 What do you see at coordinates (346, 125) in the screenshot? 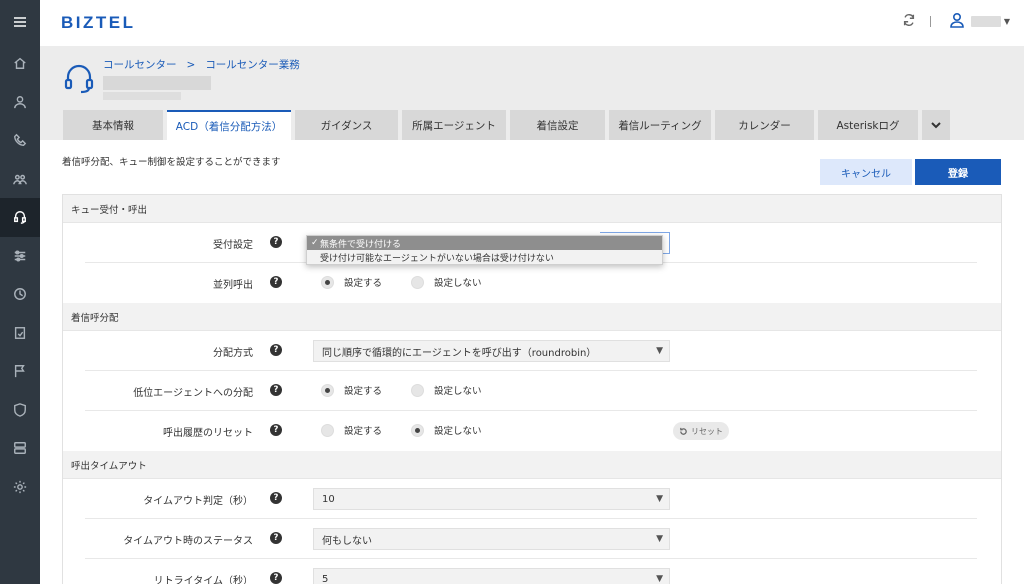
I see `tab-guidance: ガイダンス` at bounding box center [346, 125].